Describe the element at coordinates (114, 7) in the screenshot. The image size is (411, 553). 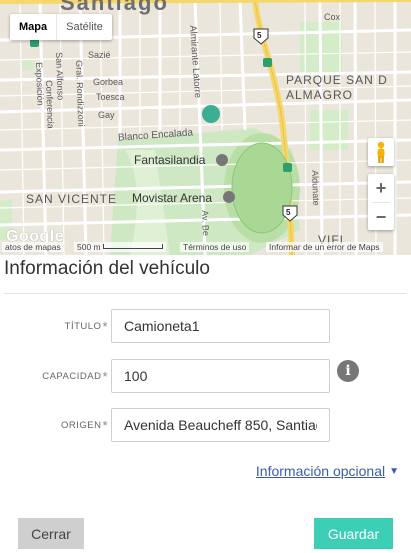
I see `map-label-city: Santiago` at that location.